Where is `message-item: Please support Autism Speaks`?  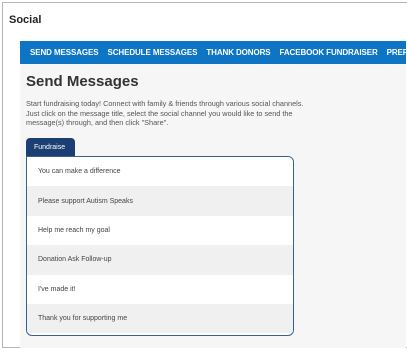
message-item: Please support Autism Speaks is located at coordinates (160, 201).